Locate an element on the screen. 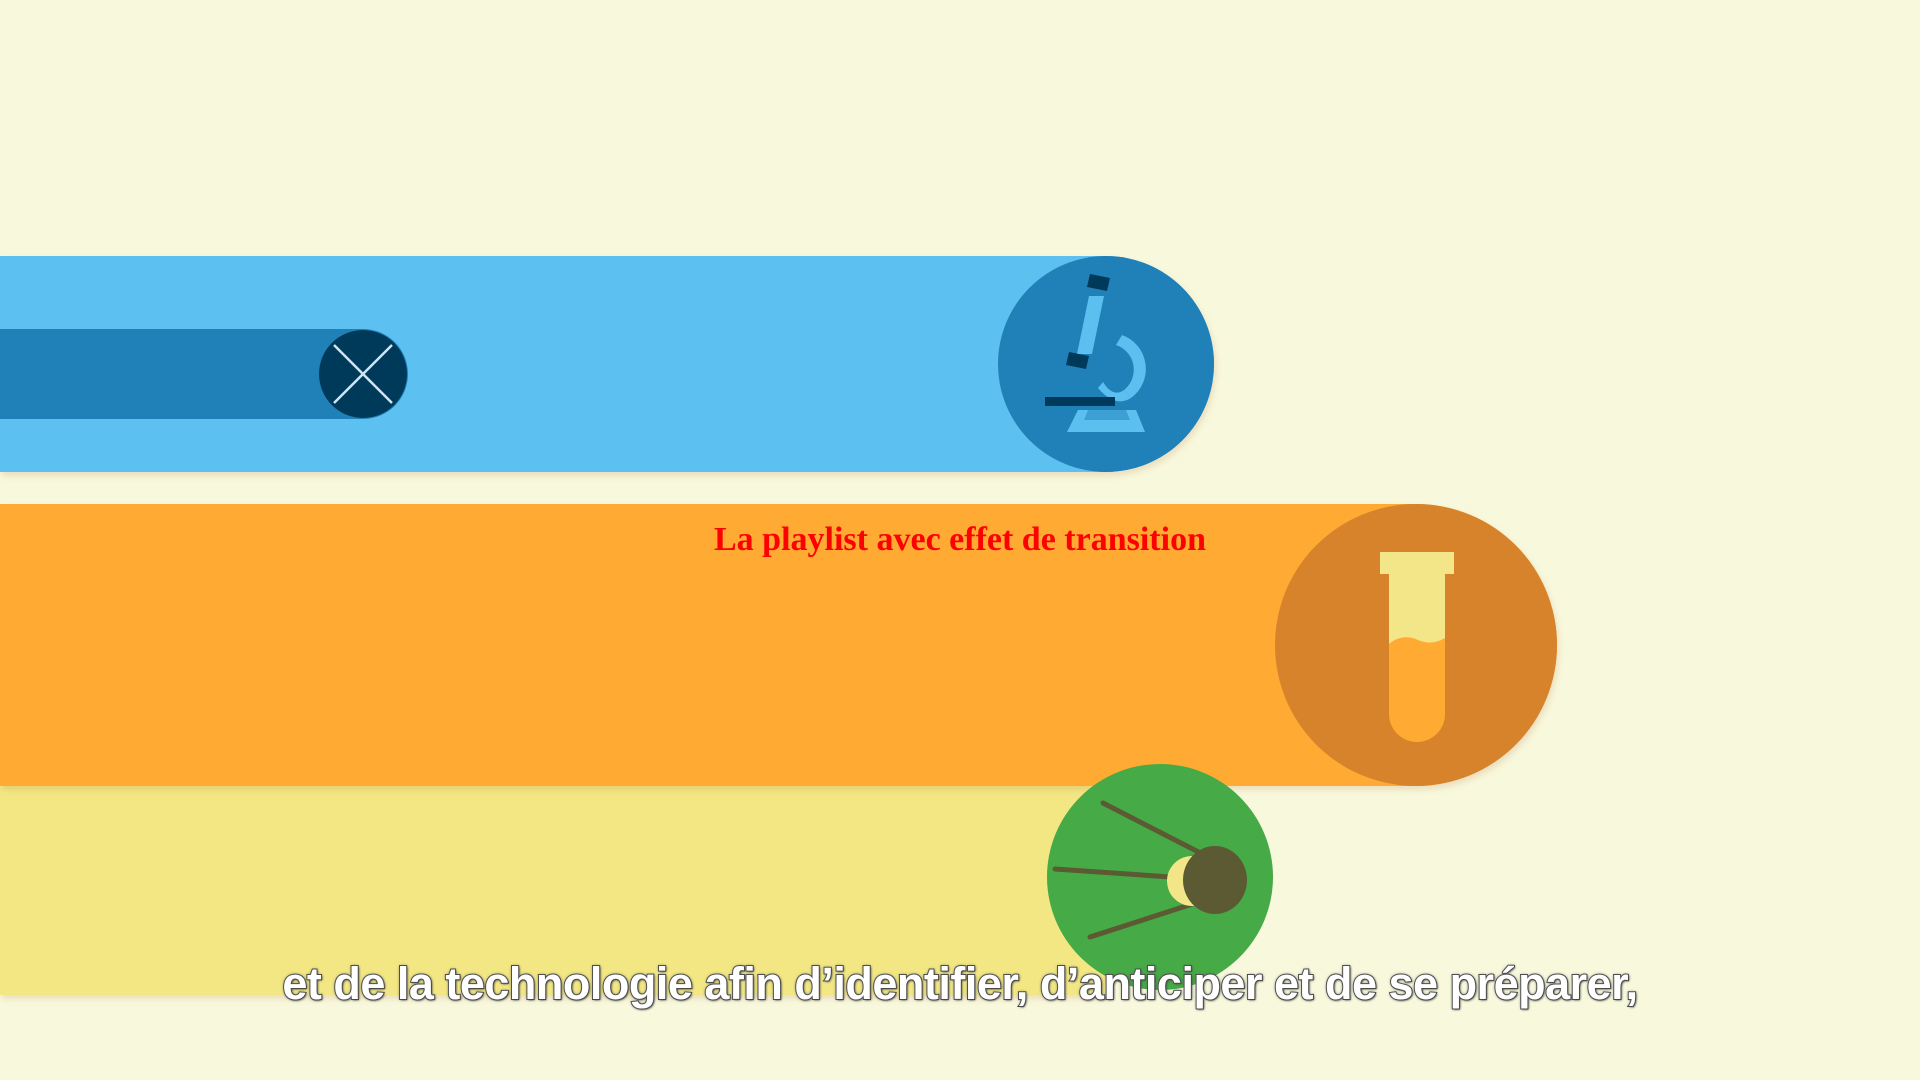 This screenshot has height=1080, width=1920. playlist-title: La playlist avec effet de transition is located at coordinates (960, 539).